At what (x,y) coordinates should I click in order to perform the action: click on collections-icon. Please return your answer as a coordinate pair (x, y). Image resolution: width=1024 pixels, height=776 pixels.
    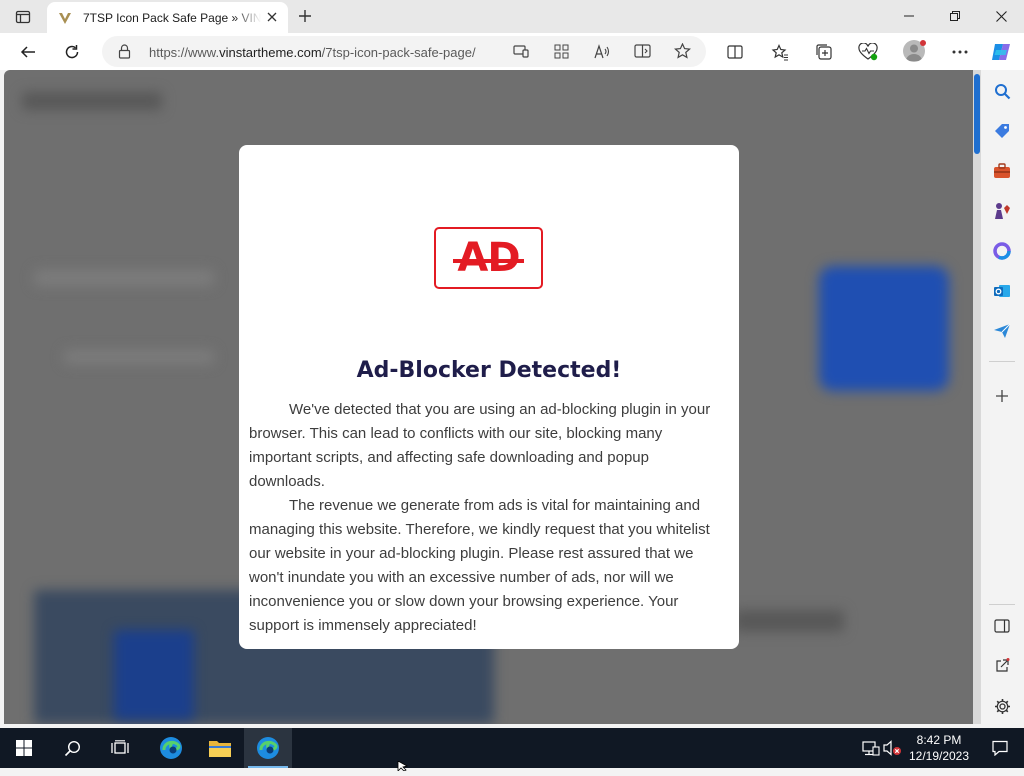
    Looking at the image, I should click on (824, 52).